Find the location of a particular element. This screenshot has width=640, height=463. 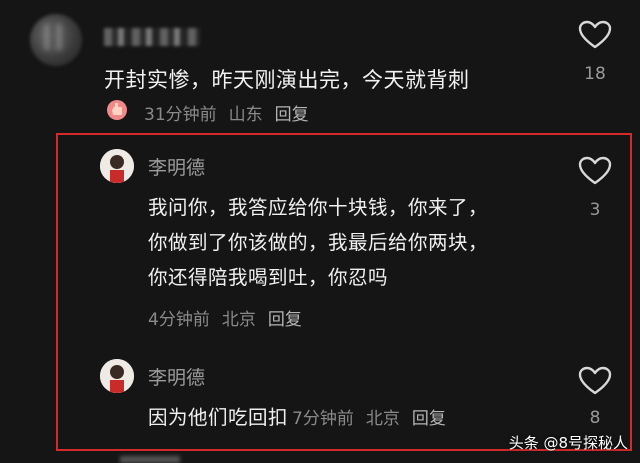

reply-meta: 4分钟前 北京 回复 is located at coordinates (231, 317).